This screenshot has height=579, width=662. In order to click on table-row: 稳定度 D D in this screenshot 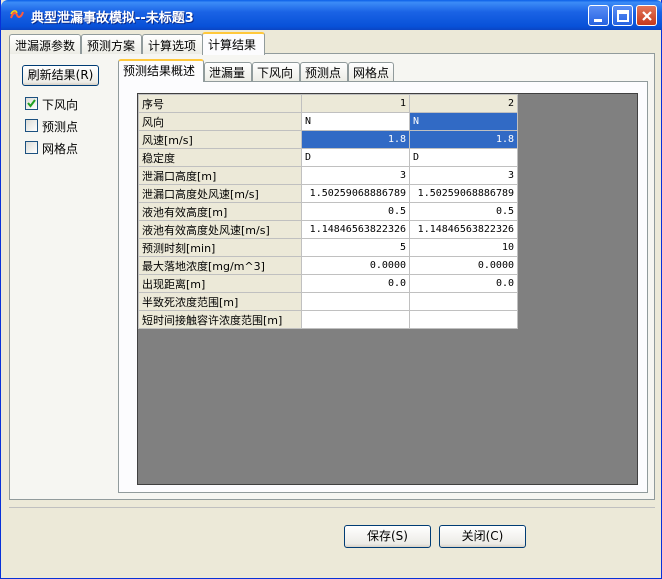, I will do `click(328, 157)`.